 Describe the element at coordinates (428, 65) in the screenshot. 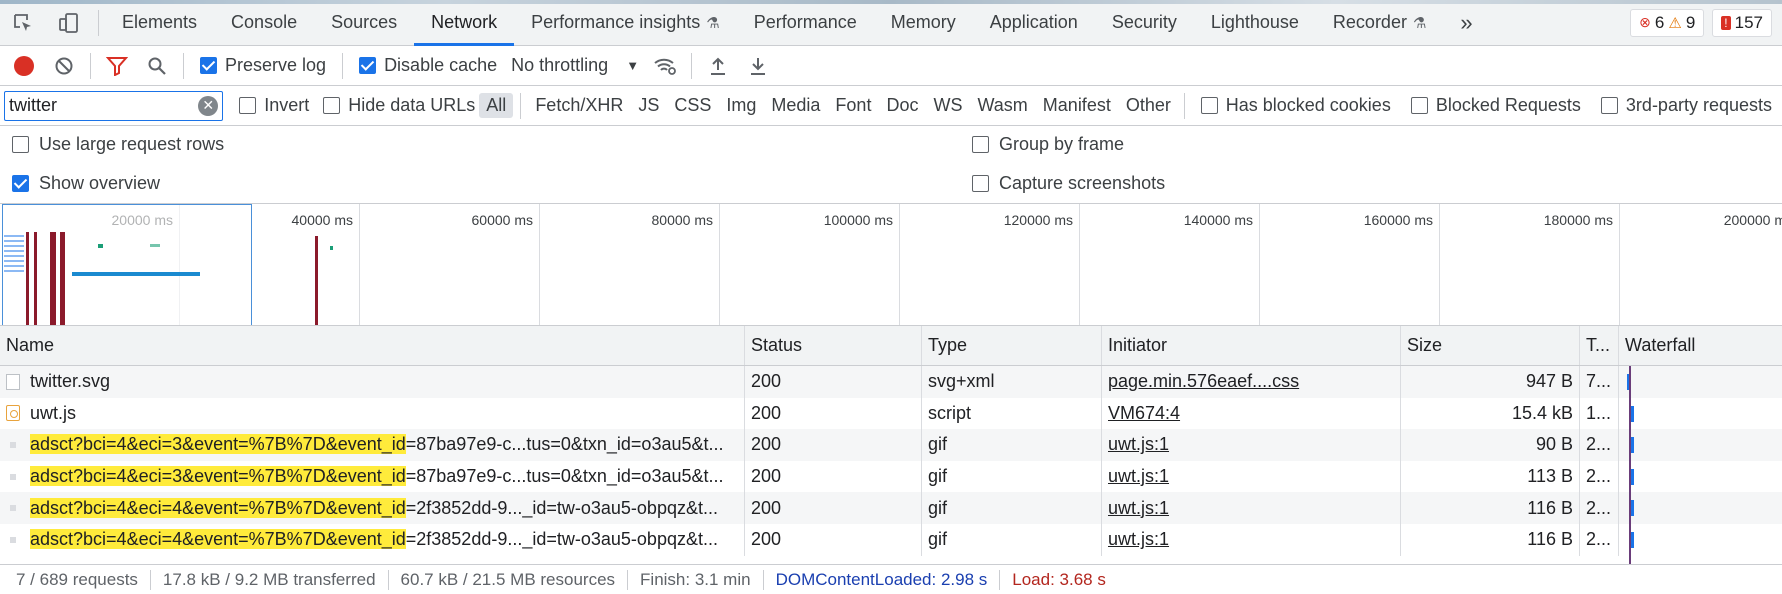

I see `disable-cache-checkbox: Disable cache` at that location.